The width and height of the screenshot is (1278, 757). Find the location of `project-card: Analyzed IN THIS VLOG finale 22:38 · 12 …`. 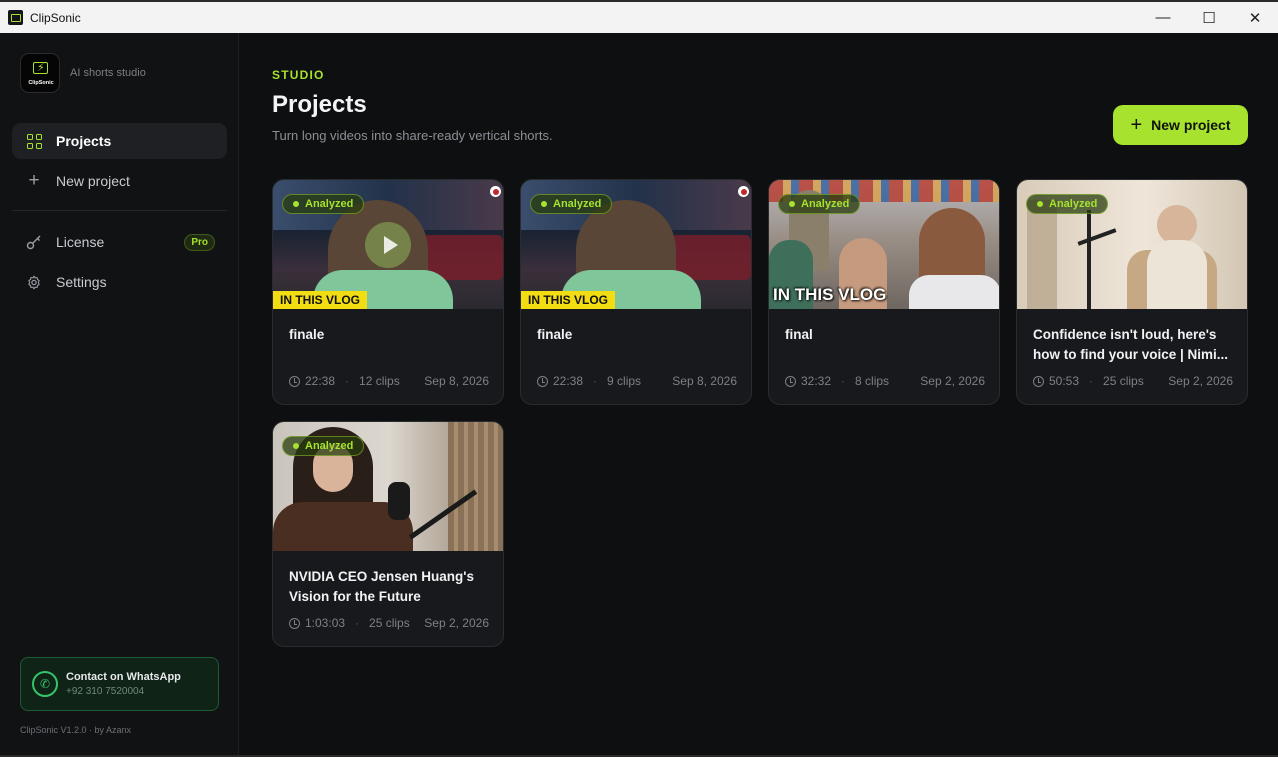

project-card: Analyzed IN THIS VLOG finale 22:38 · 12 … is located at coordinates (388, 292).